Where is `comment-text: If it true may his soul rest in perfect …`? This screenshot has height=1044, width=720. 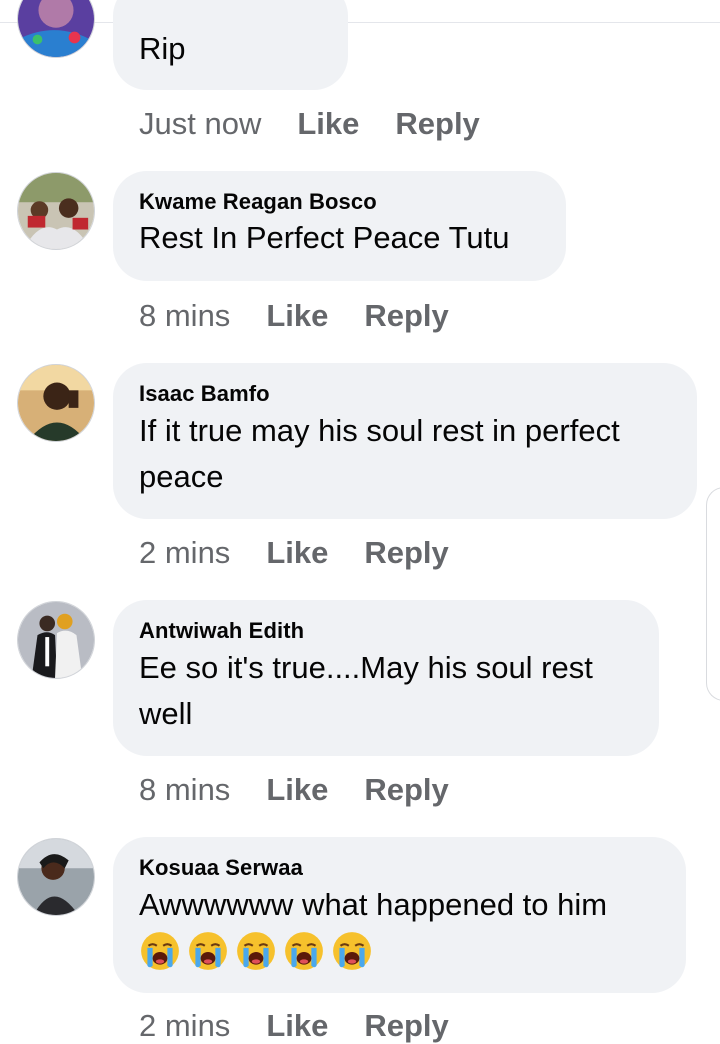
comment-text: If it true may his soul rest in perfect … is located at coordinates (379, 453).